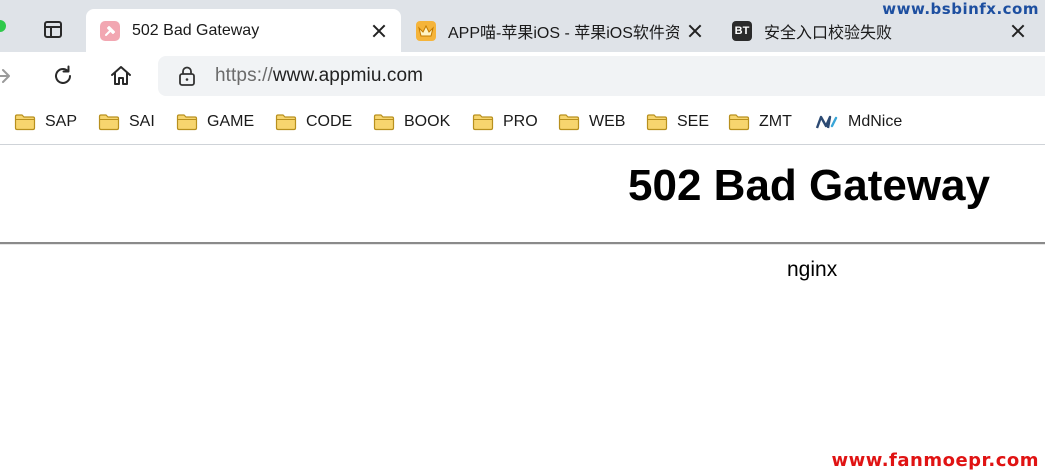  I want to click on bookmark-folder-game: GAME, so click(215, 122).